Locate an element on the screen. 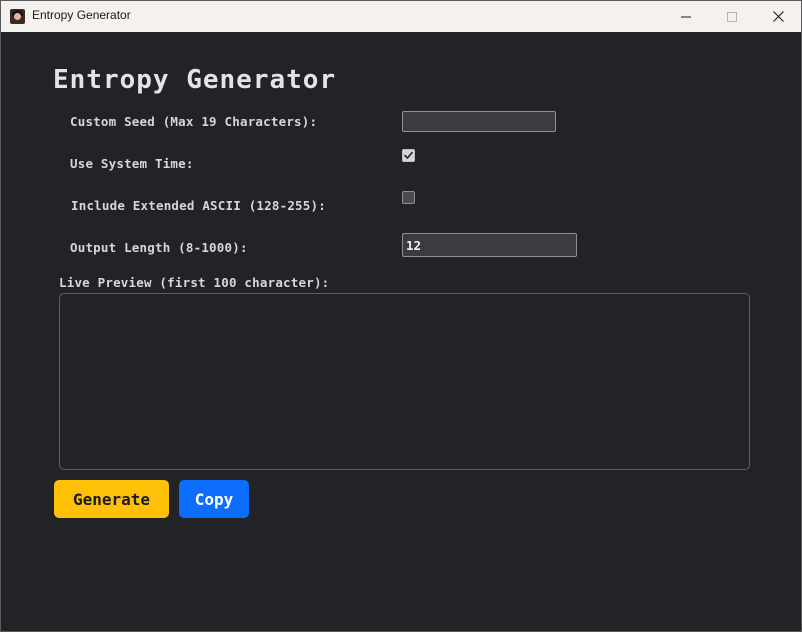 The image size is (802, 632). seed-input is located at coordinates (479, 121).